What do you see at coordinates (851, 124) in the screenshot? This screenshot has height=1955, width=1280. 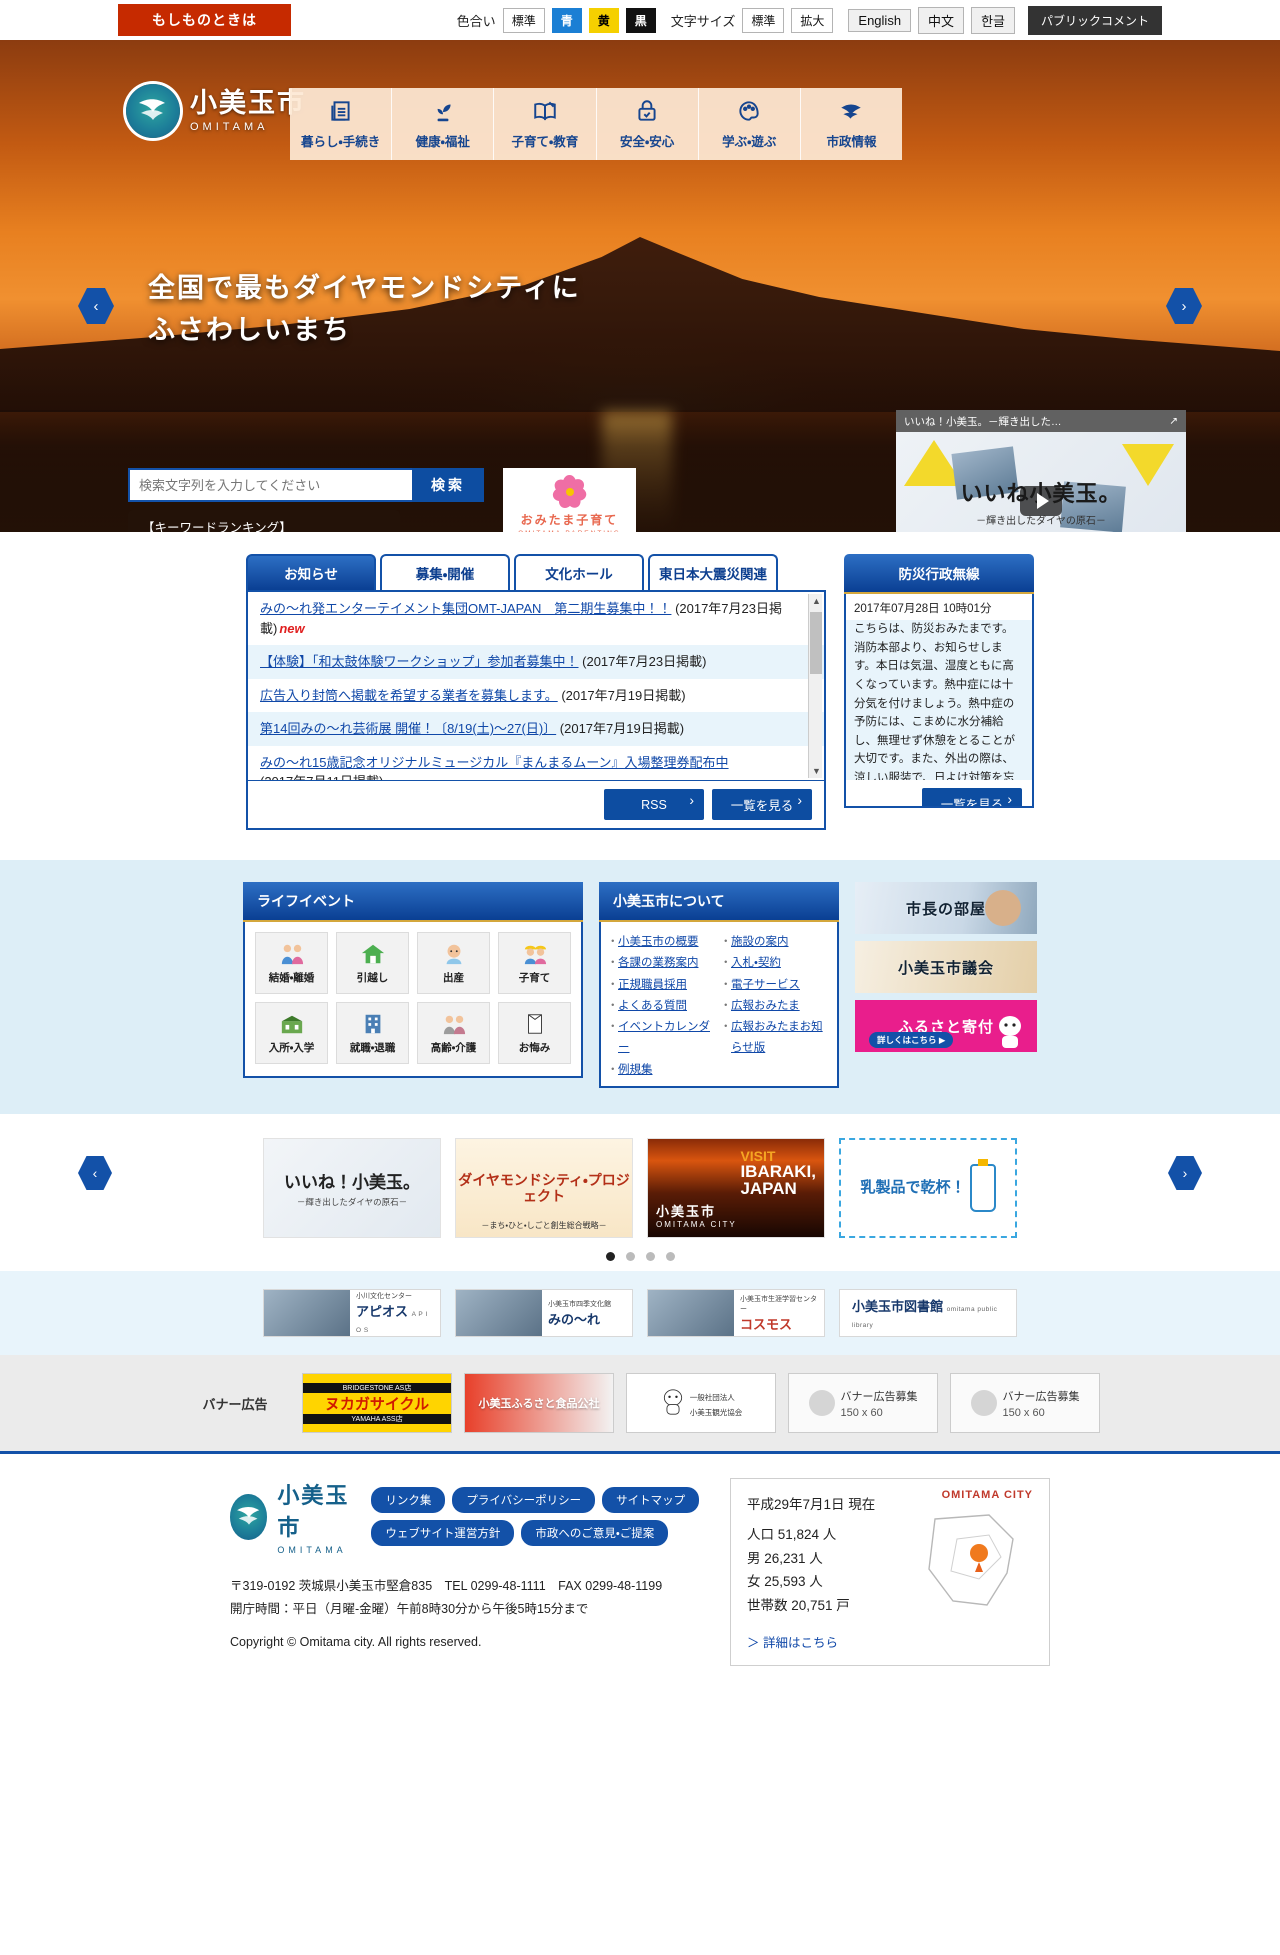 I see `nav-item-shisei: 市政情報` at bounding box center [851, 124].